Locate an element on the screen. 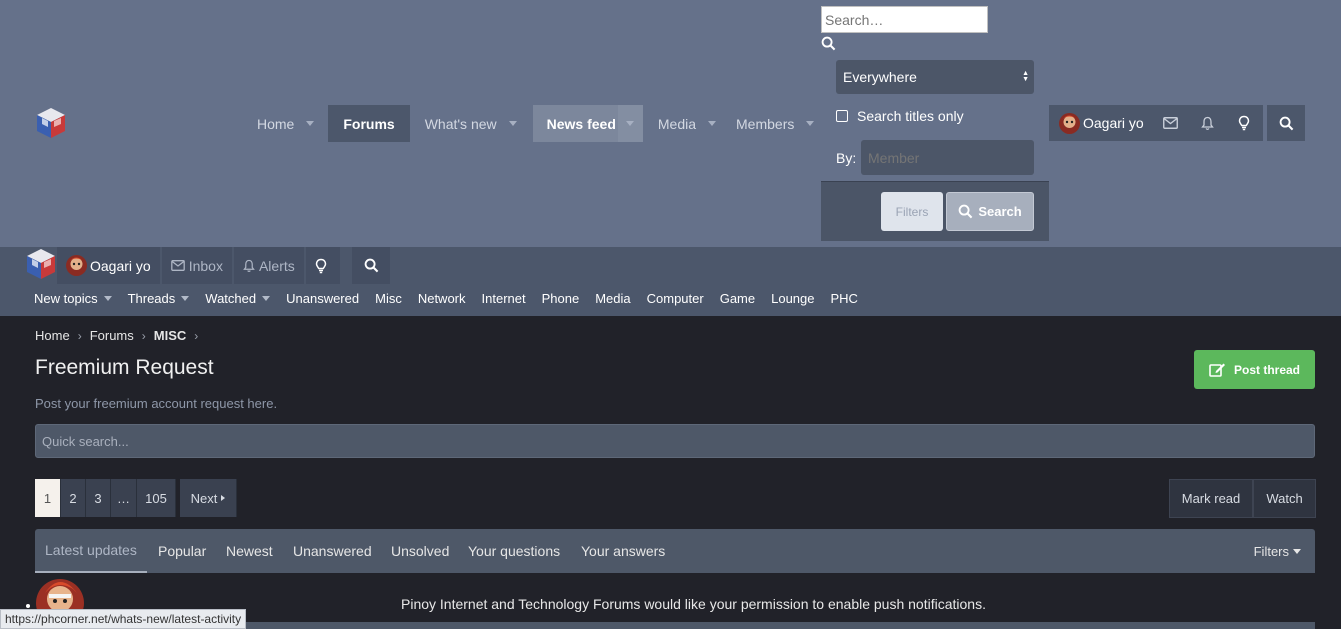  subnav-phone: Phone is located at coordinates (561, 298).